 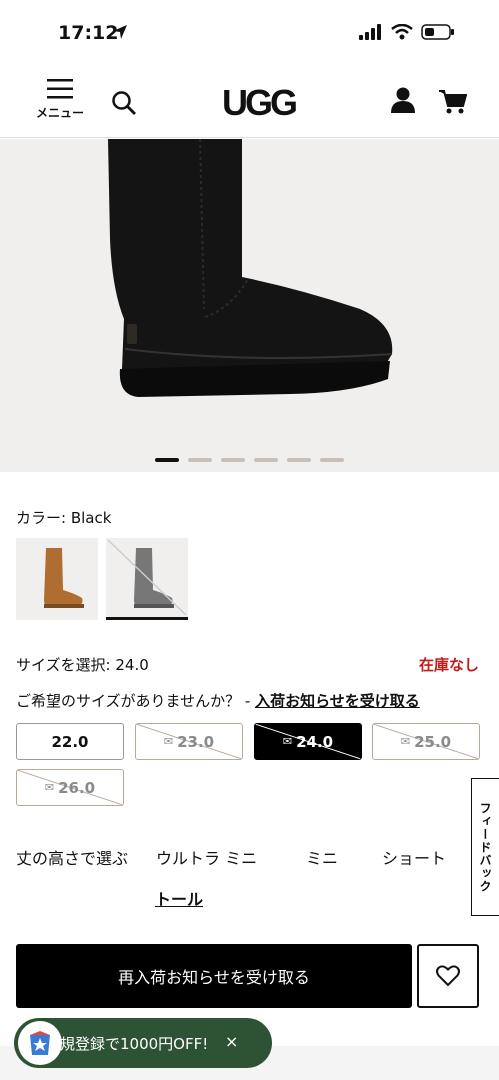 What do you see at coordinates (120, 34) in the screenshot?
I see `location-arrow-icon` at bounding box center [120, 34].